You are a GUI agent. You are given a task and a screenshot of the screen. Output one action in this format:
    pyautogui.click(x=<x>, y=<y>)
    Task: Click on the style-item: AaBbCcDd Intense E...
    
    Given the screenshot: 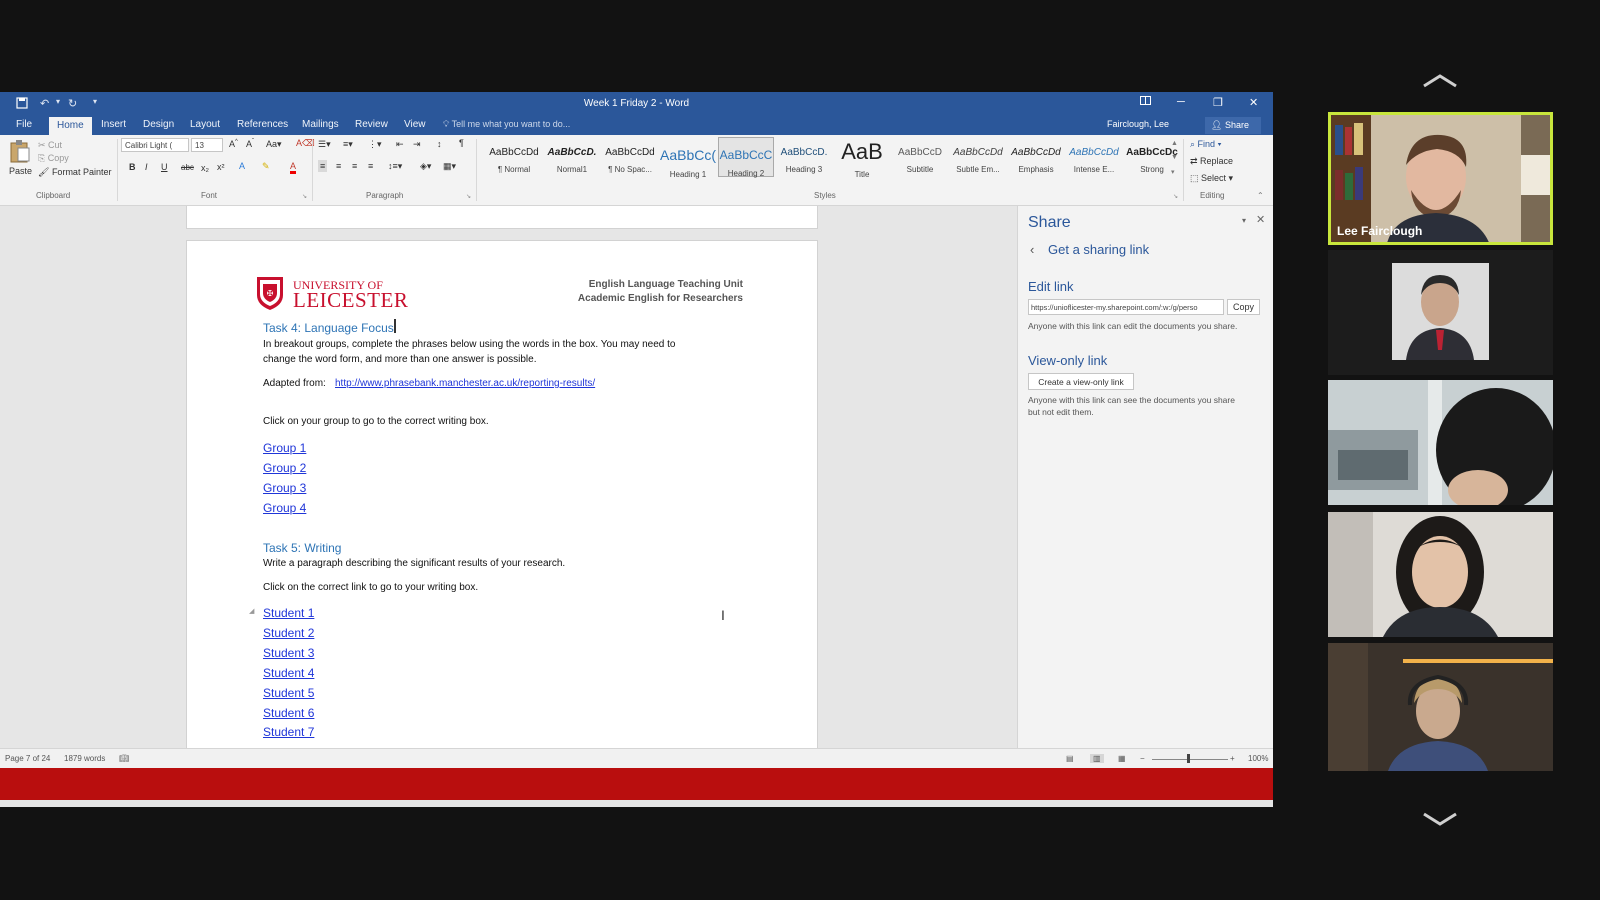 What is the action you would take?
    pyautogui.click(x=1094, y=157)
    